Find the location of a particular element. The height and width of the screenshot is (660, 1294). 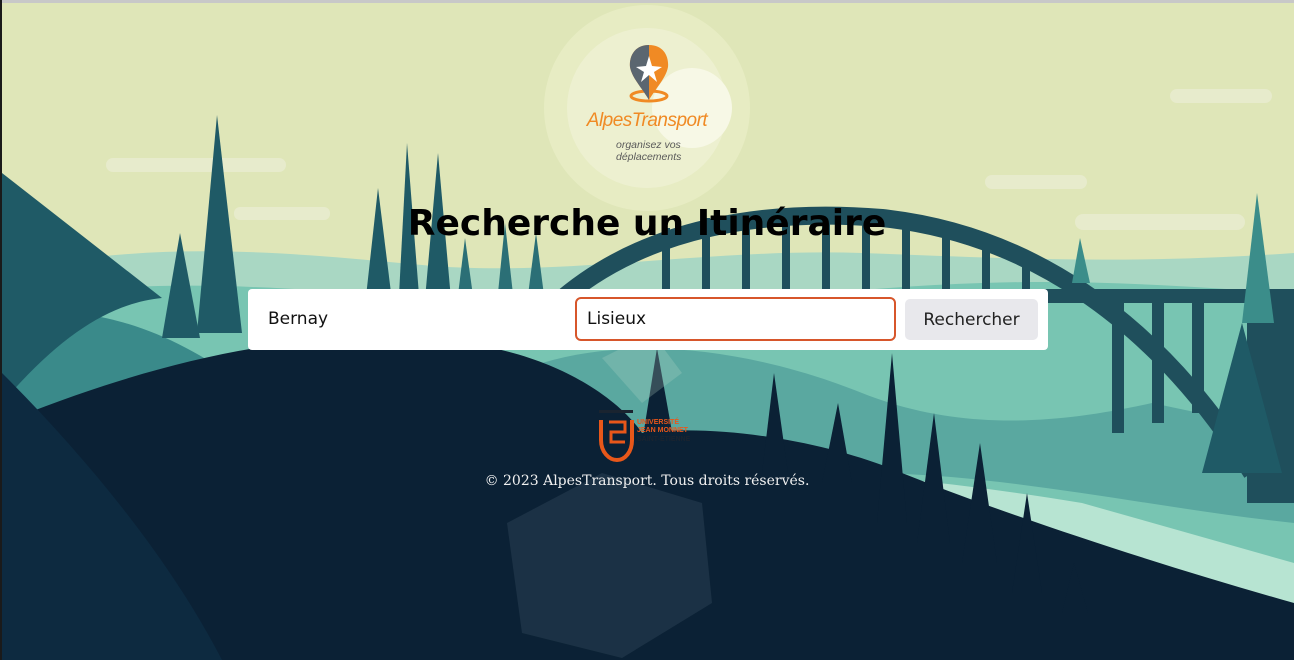

page-title: Recherche un Itinéraire is located at coordinates (647, 223).